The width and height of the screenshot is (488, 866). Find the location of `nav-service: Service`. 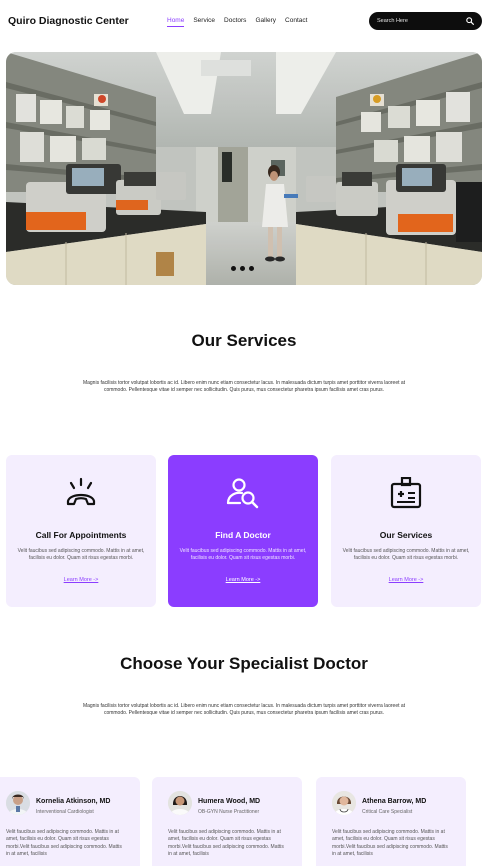

nav-service: Service is located at coordinates (204, 20).